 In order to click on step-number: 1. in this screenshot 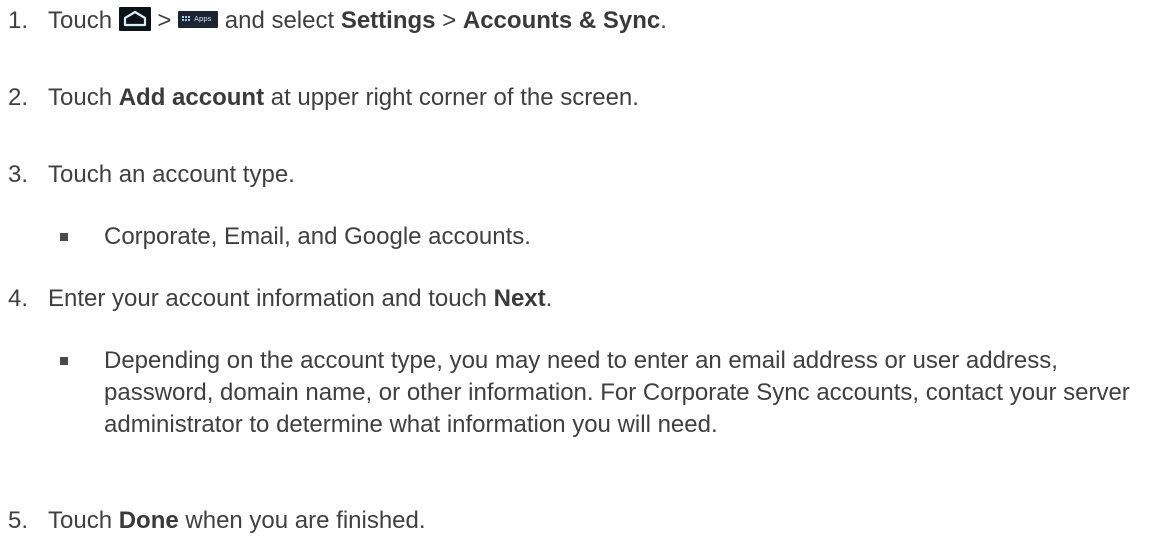, I will do `click(18, 20)`.